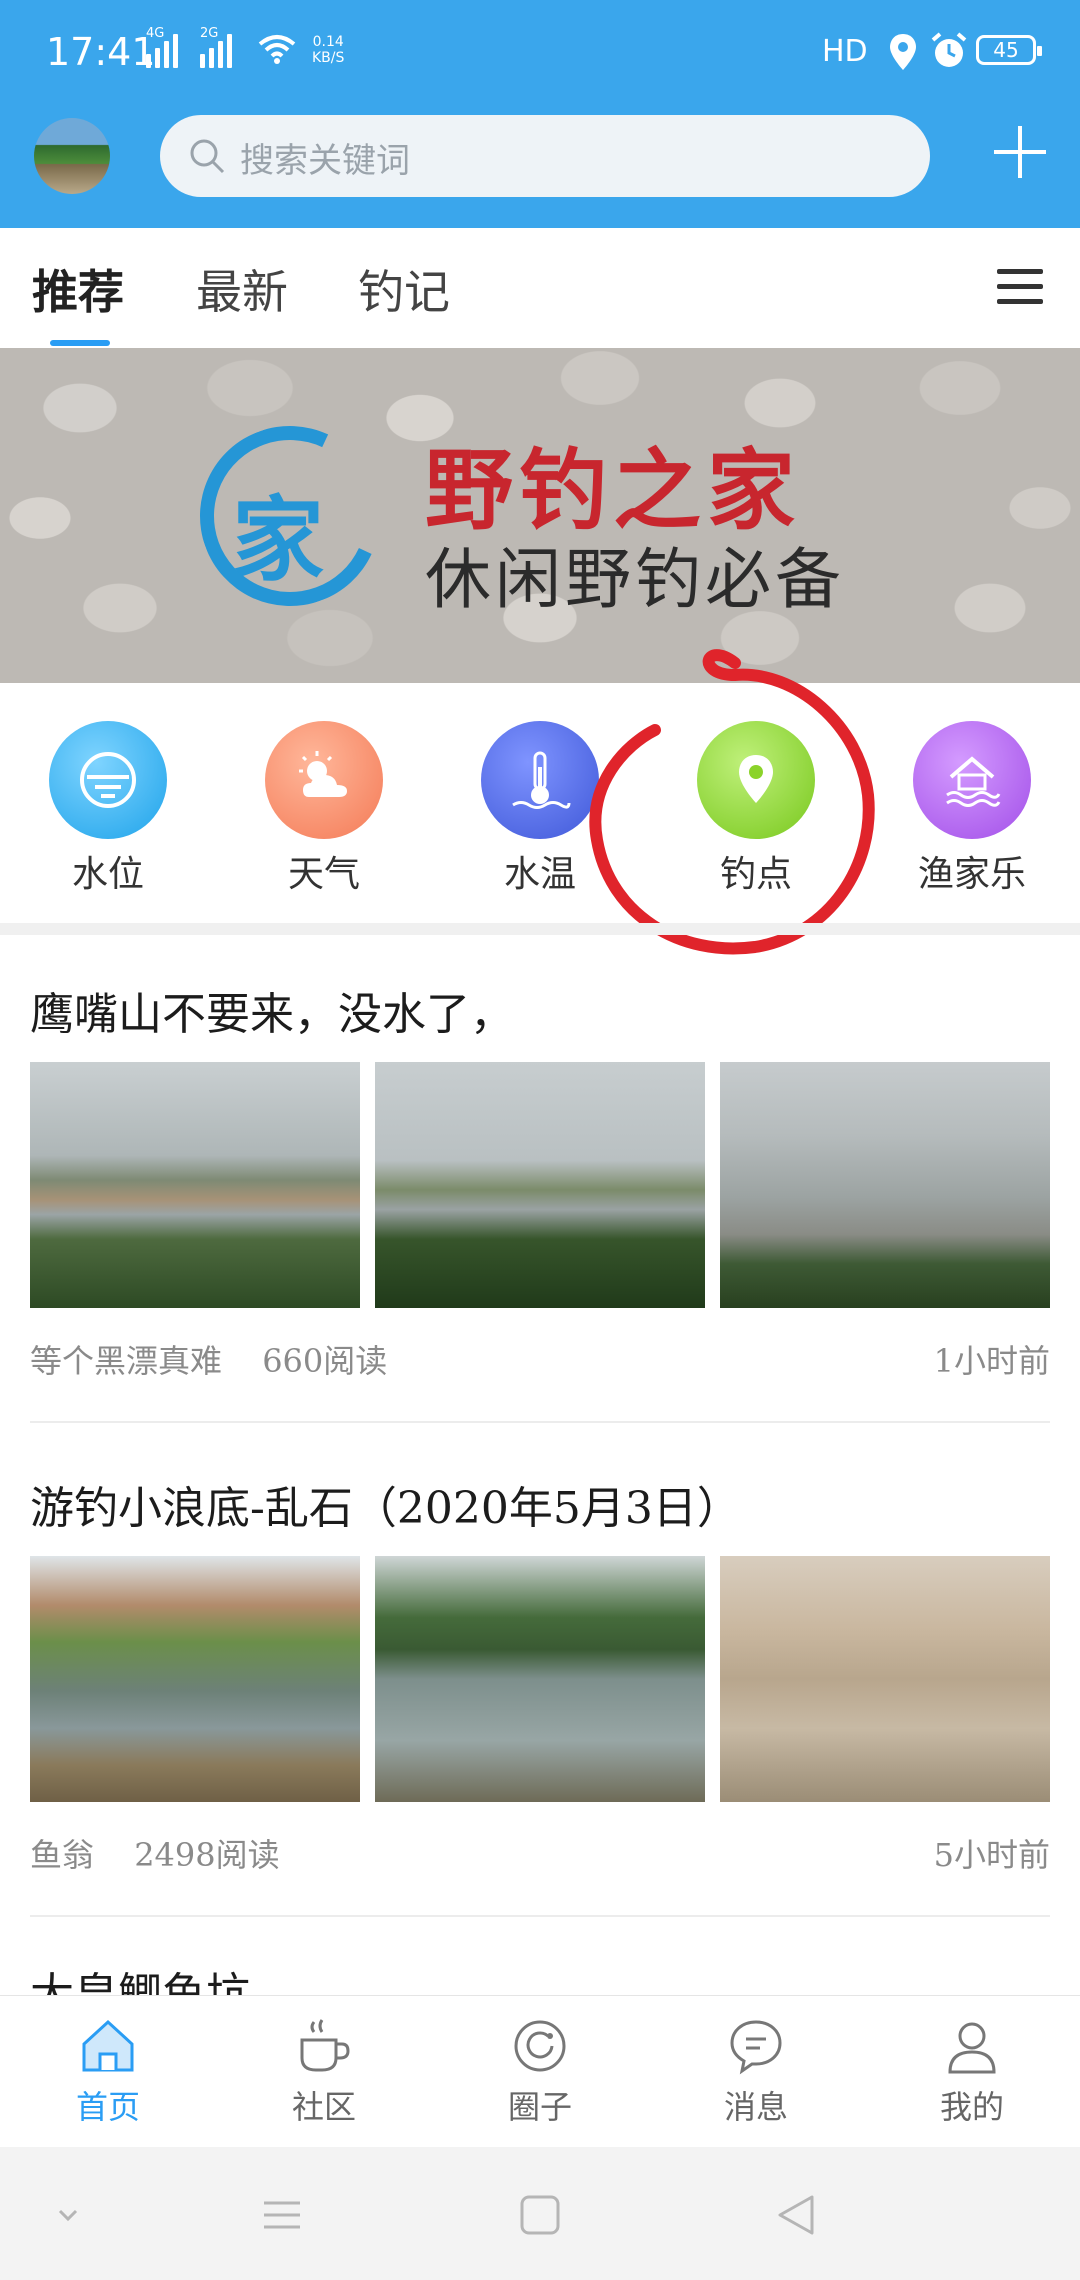 The height and width of the screenshot is (2280, 1080). I want to click on nav-label: 圈子, so click(539, 2107).